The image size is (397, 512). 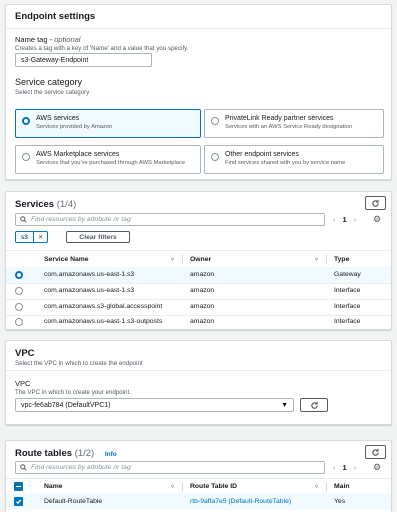 What do you see at coordinates (215, 157) in the screenshot?
I see `radio-other-endpoint` at bounding box center [215, 157].